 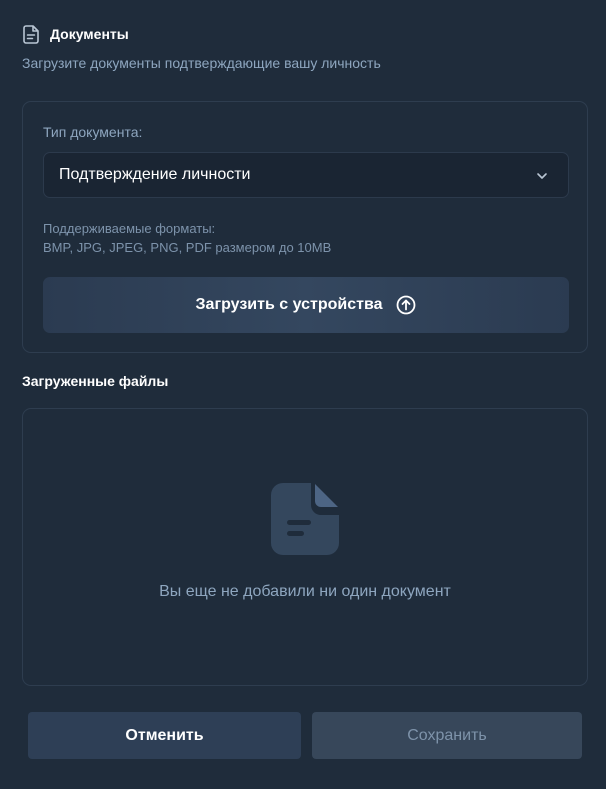 What do you see at coordinates (95, 381) in the screenshot?
I see `uploaded-files-heading: Загруженные файлы` at bounding box center [95, 381].